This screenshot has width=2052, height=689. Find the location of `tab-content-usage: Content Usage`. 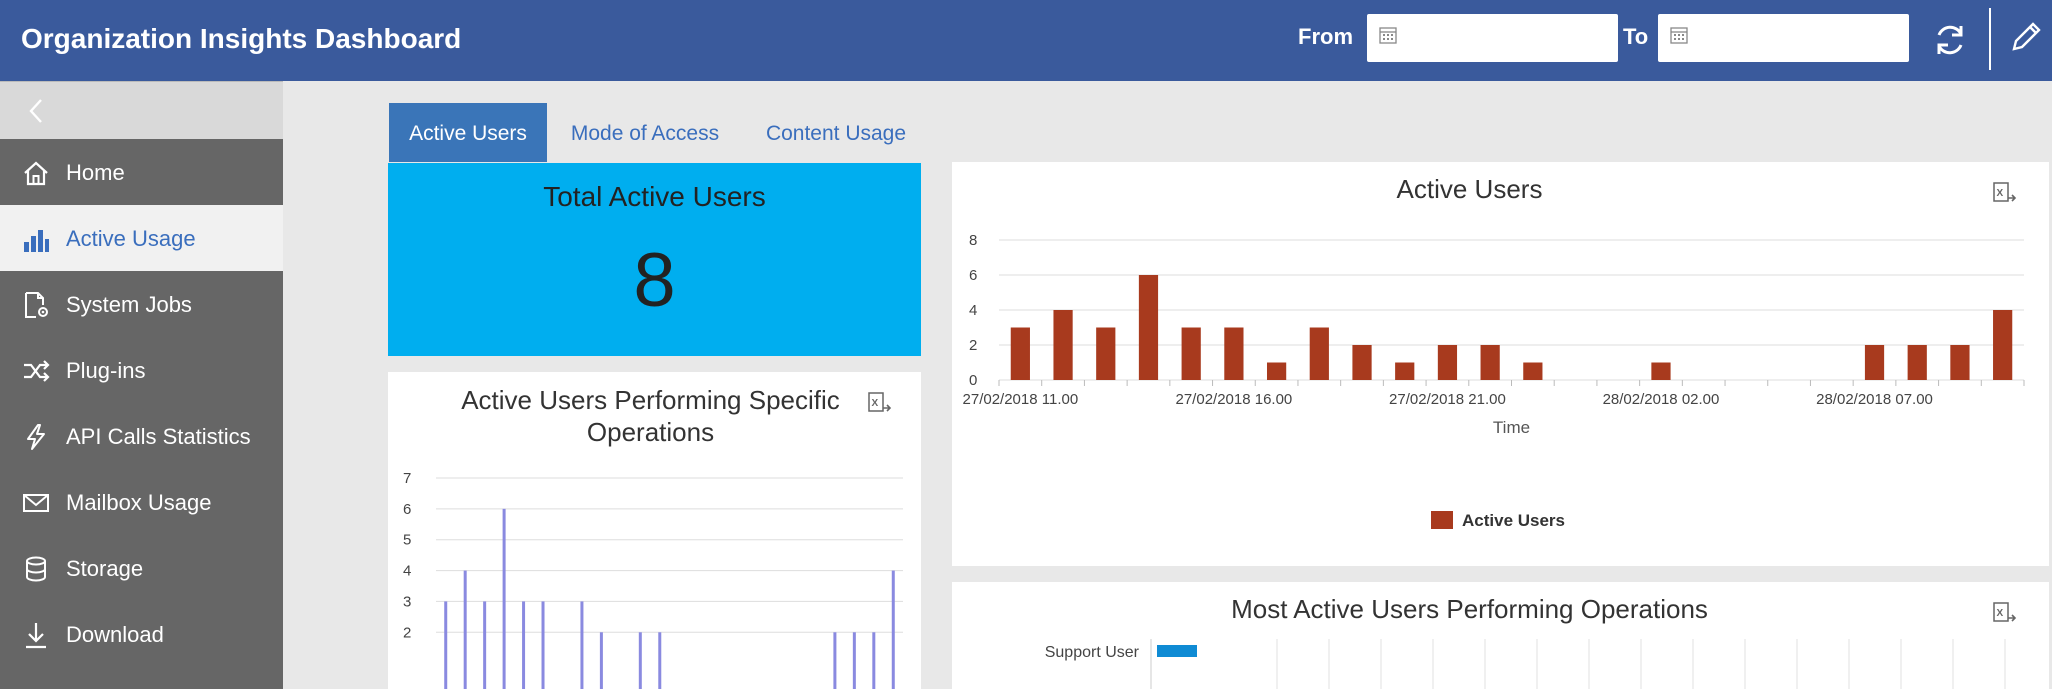

tab-content-usage: Content Usage is located at coordinates (836, 132).